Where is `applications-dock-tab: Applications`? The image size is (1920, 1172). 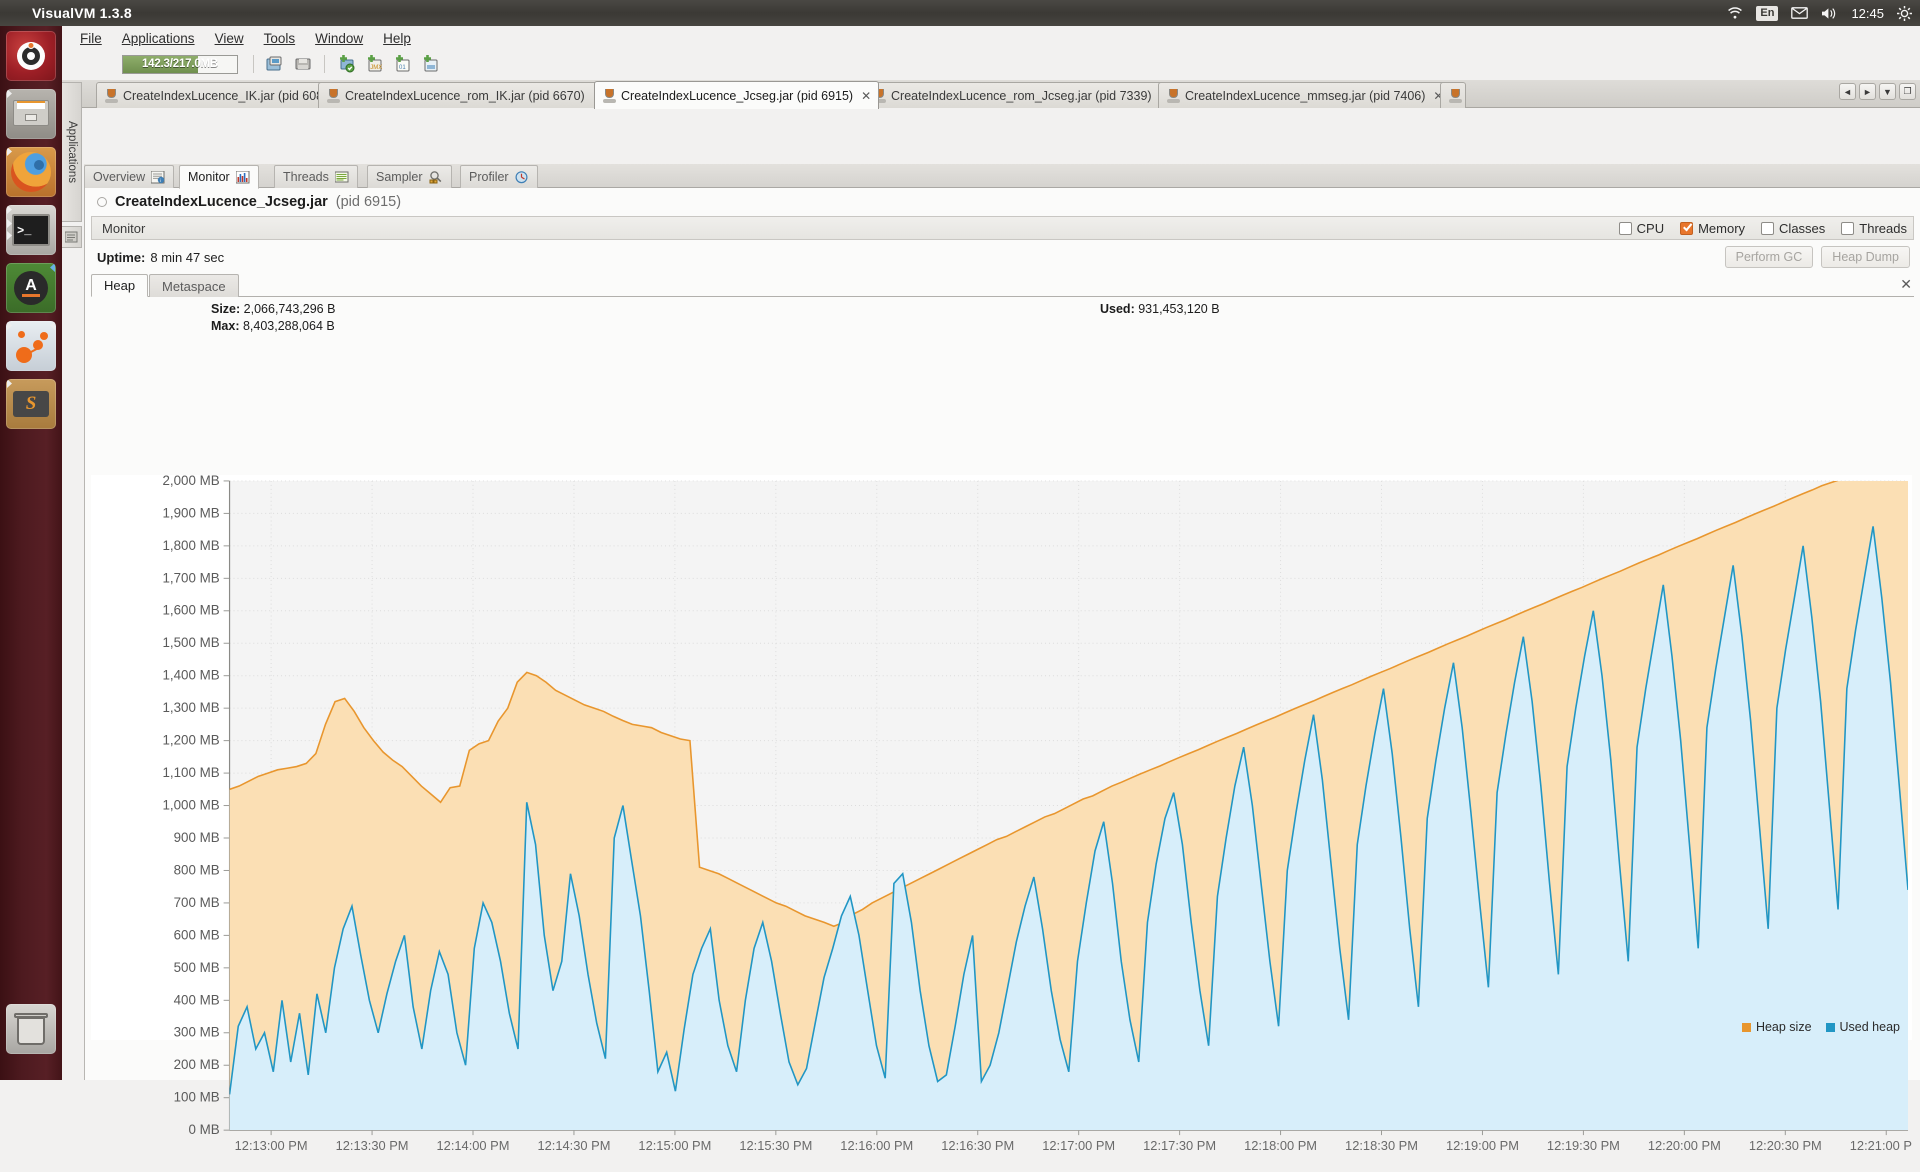
applications-dock-tab: Applications is located at coordinates (72, 152).